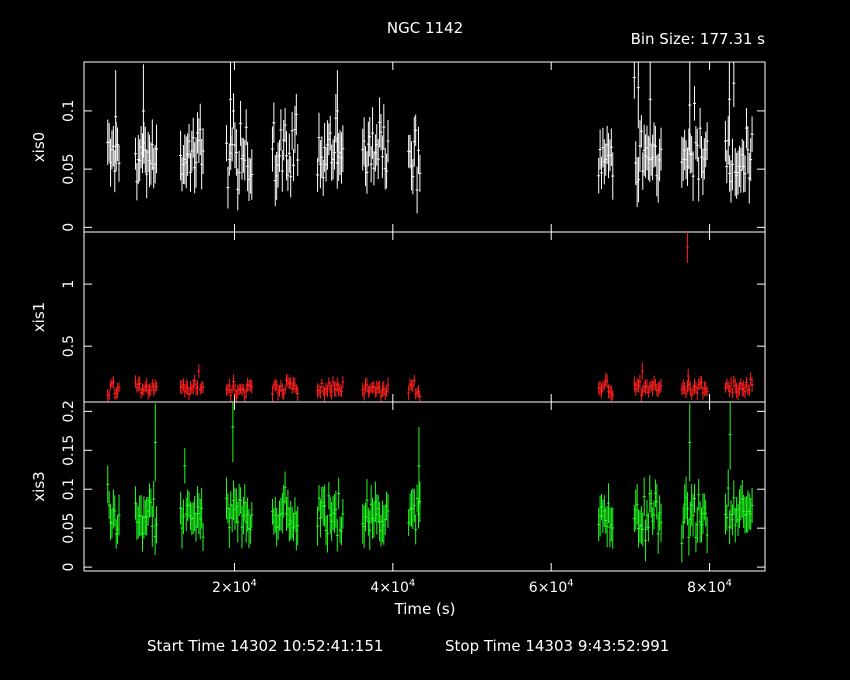  What do you see at coordinates (69, 450) in the screenshot?
I see `y-tick-label: 0.15` at bounding box center [69, 450].